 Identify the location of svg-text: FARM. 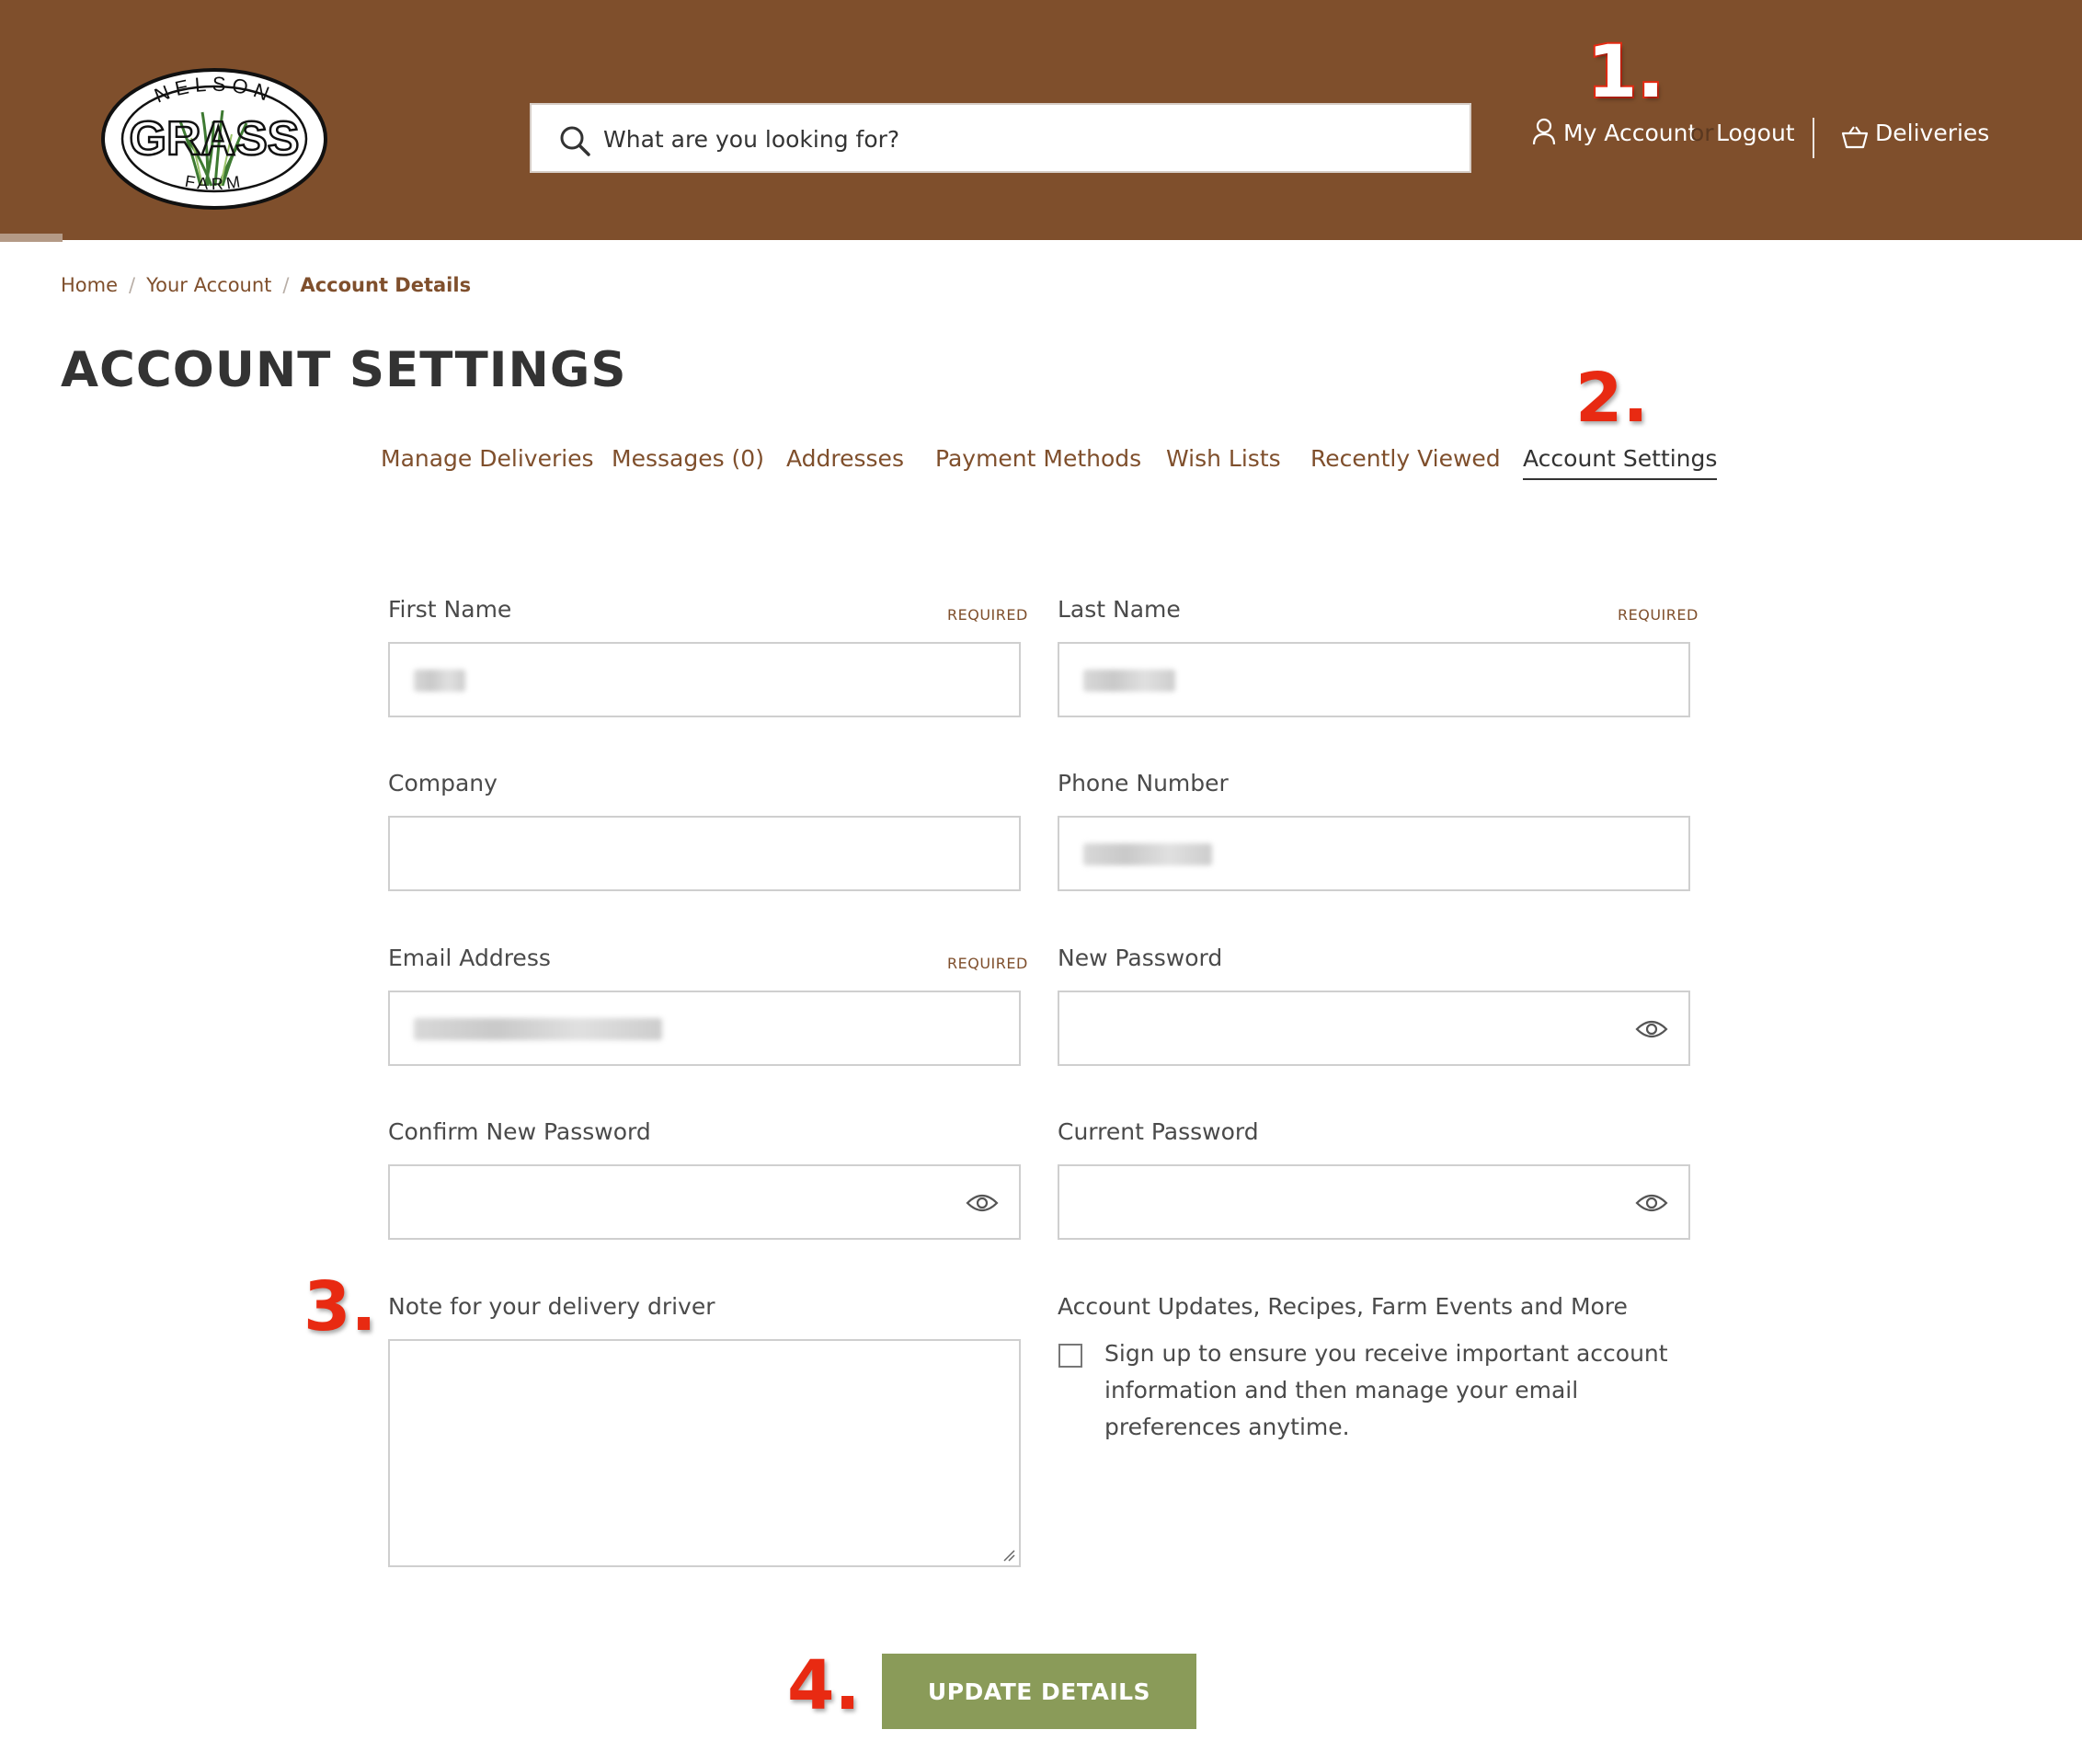
(215, 182).